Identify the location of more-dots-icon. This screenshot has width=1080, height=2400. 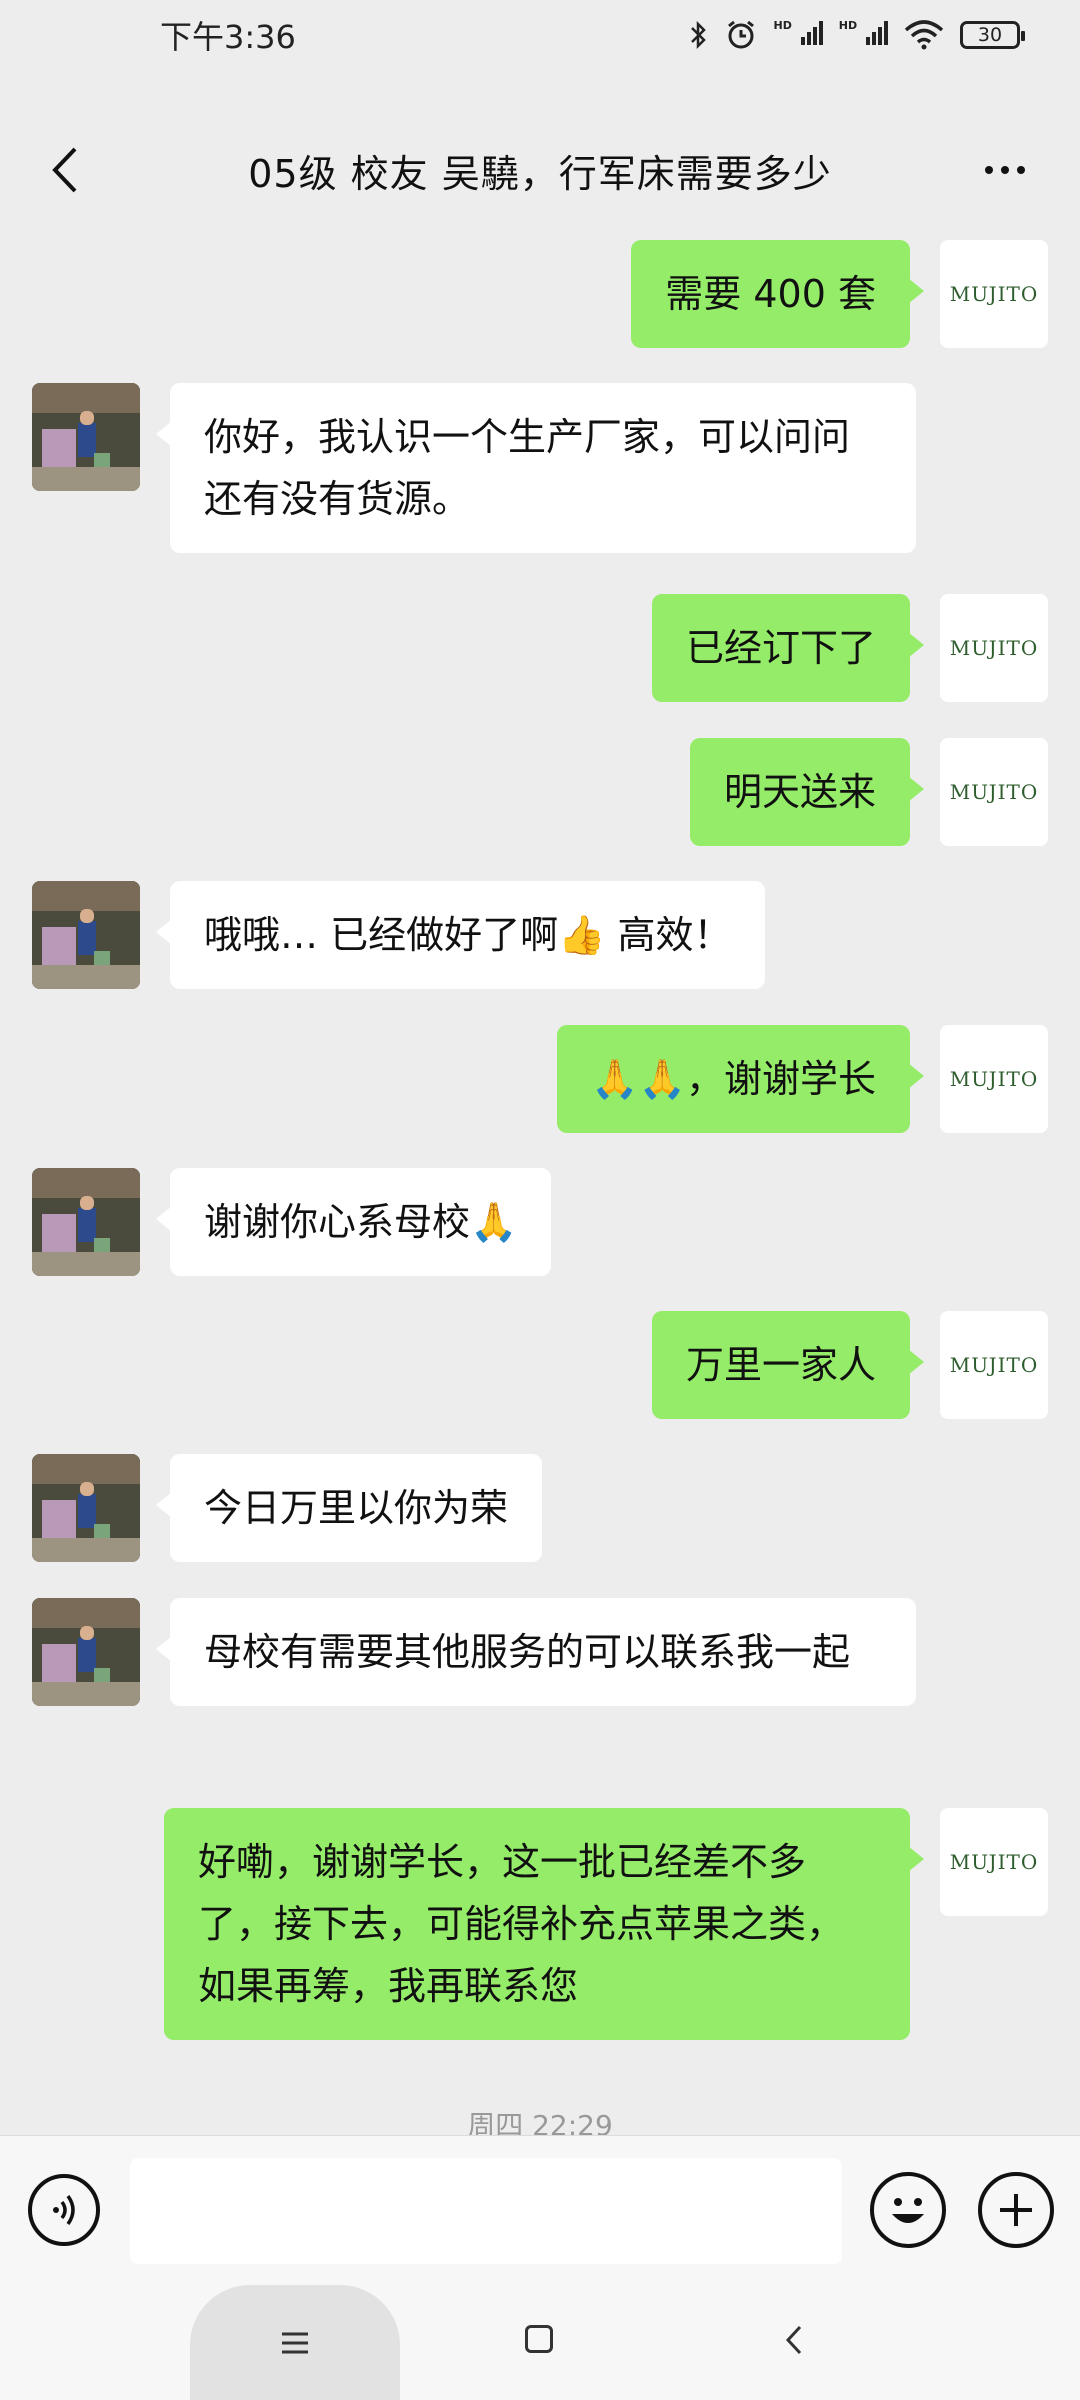
(989, 170).